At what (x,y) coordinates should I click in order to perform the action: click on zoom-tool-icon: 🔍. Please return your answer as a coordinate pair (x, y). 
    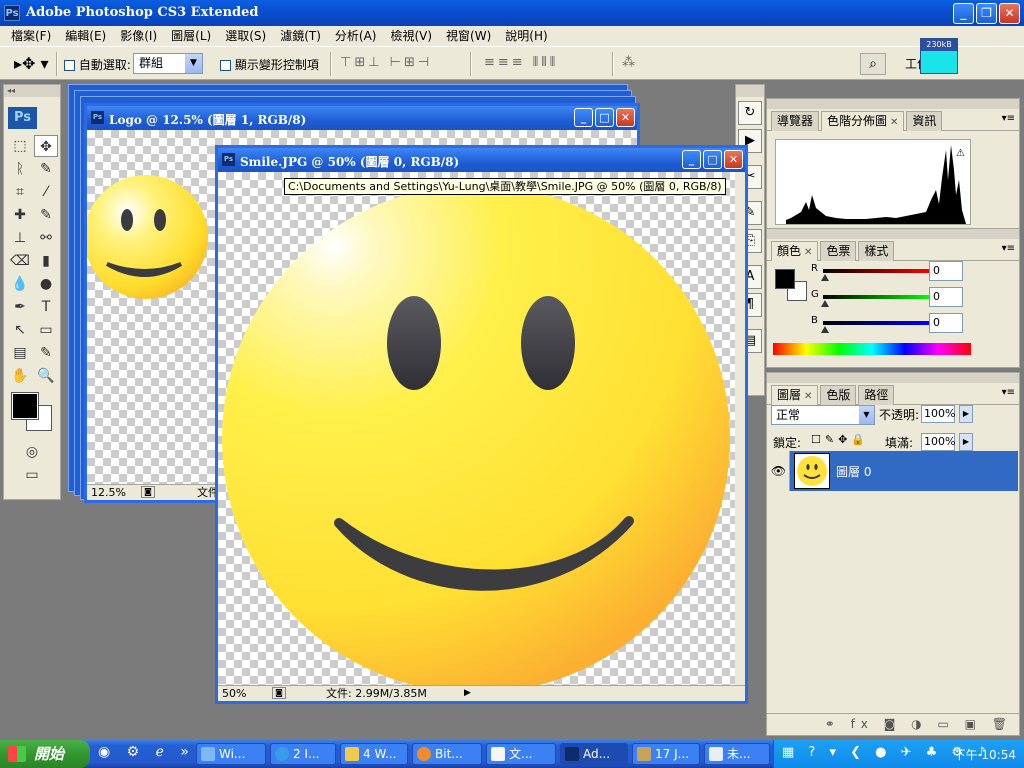
    Looking at the image, I should click on (46, 376).